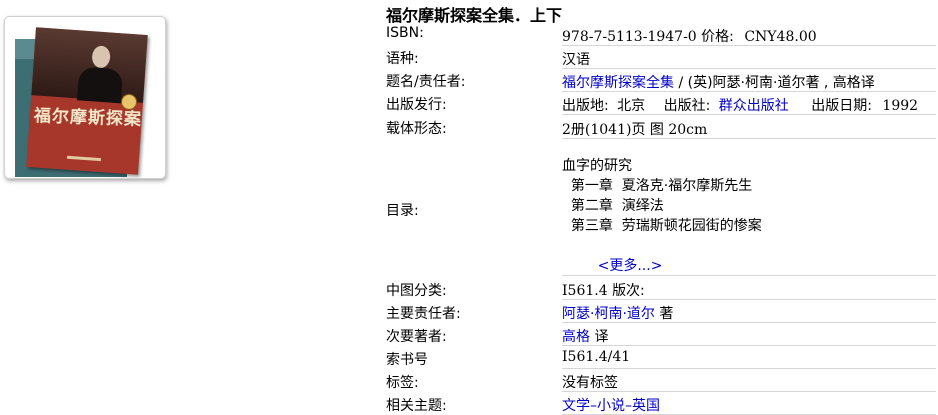  What do you see at coordinates (601, 337) in the screenshot?
I see `secondary-resp-role: 译` at bounding box center [601, 337].